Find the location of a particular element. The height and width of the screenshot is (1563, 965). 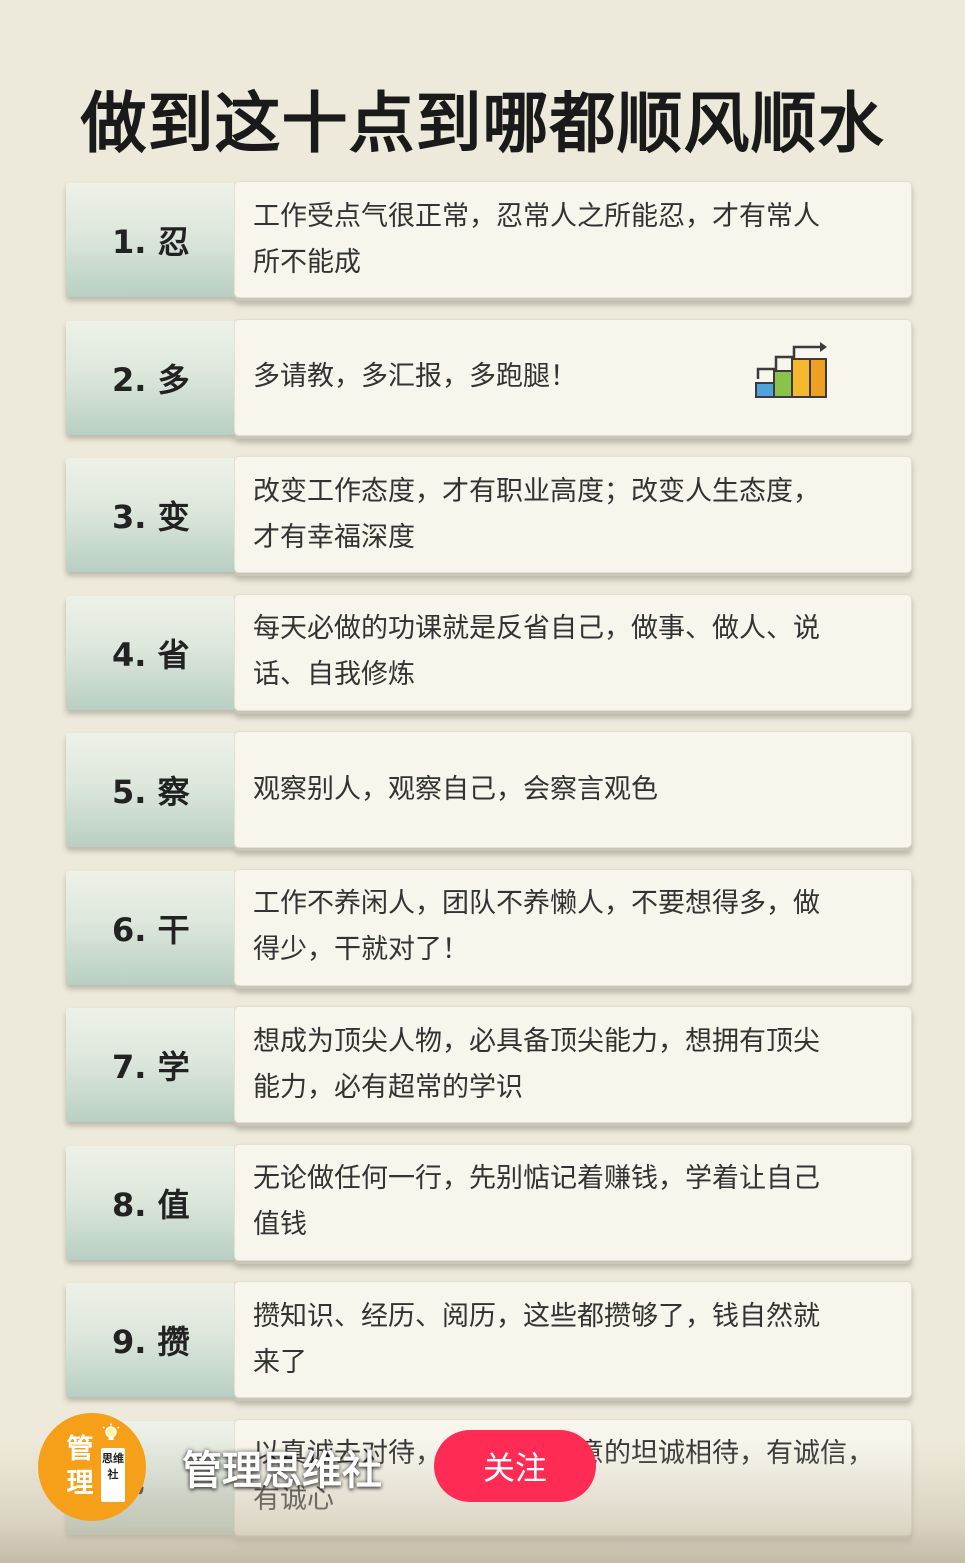

list-item: 4. 省 每天必做的功课就是反省自己，做事、做人、说 话、自我修炼 is located at coordinates (489, 652).